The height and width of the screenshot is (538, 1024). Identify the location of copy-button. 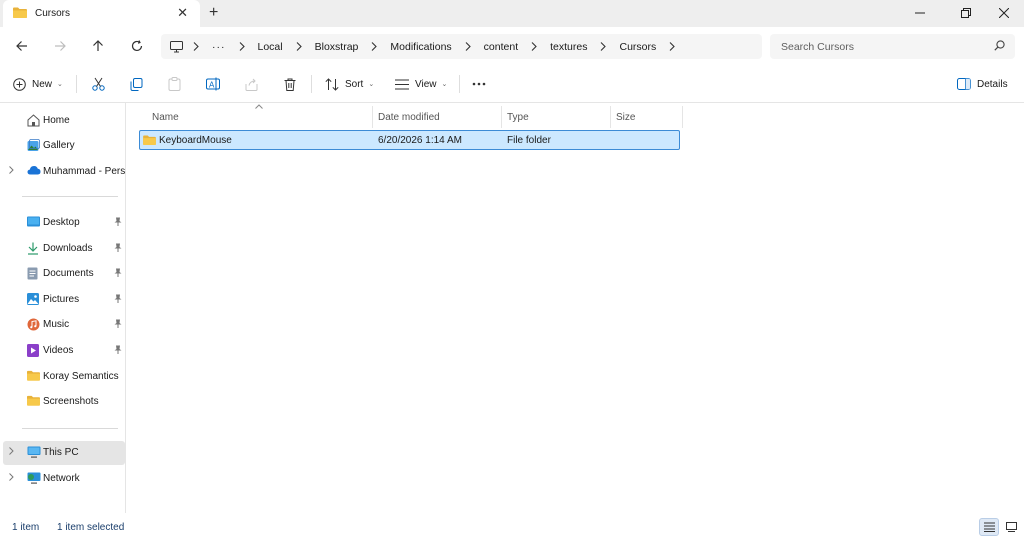
(136, 84).